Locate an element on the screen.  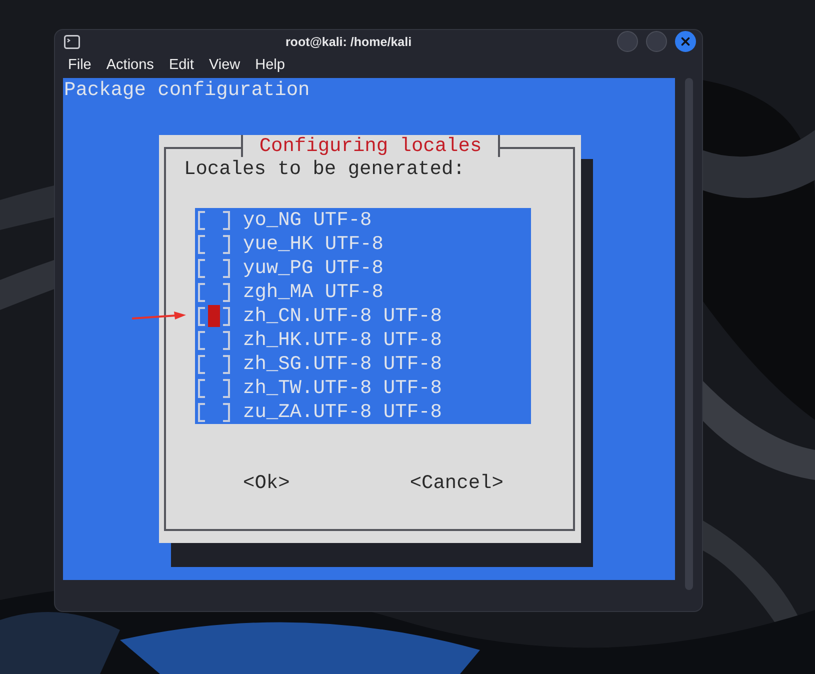
locale-label: zgh_MA UTF-8 is located at coordinates (313, 292).